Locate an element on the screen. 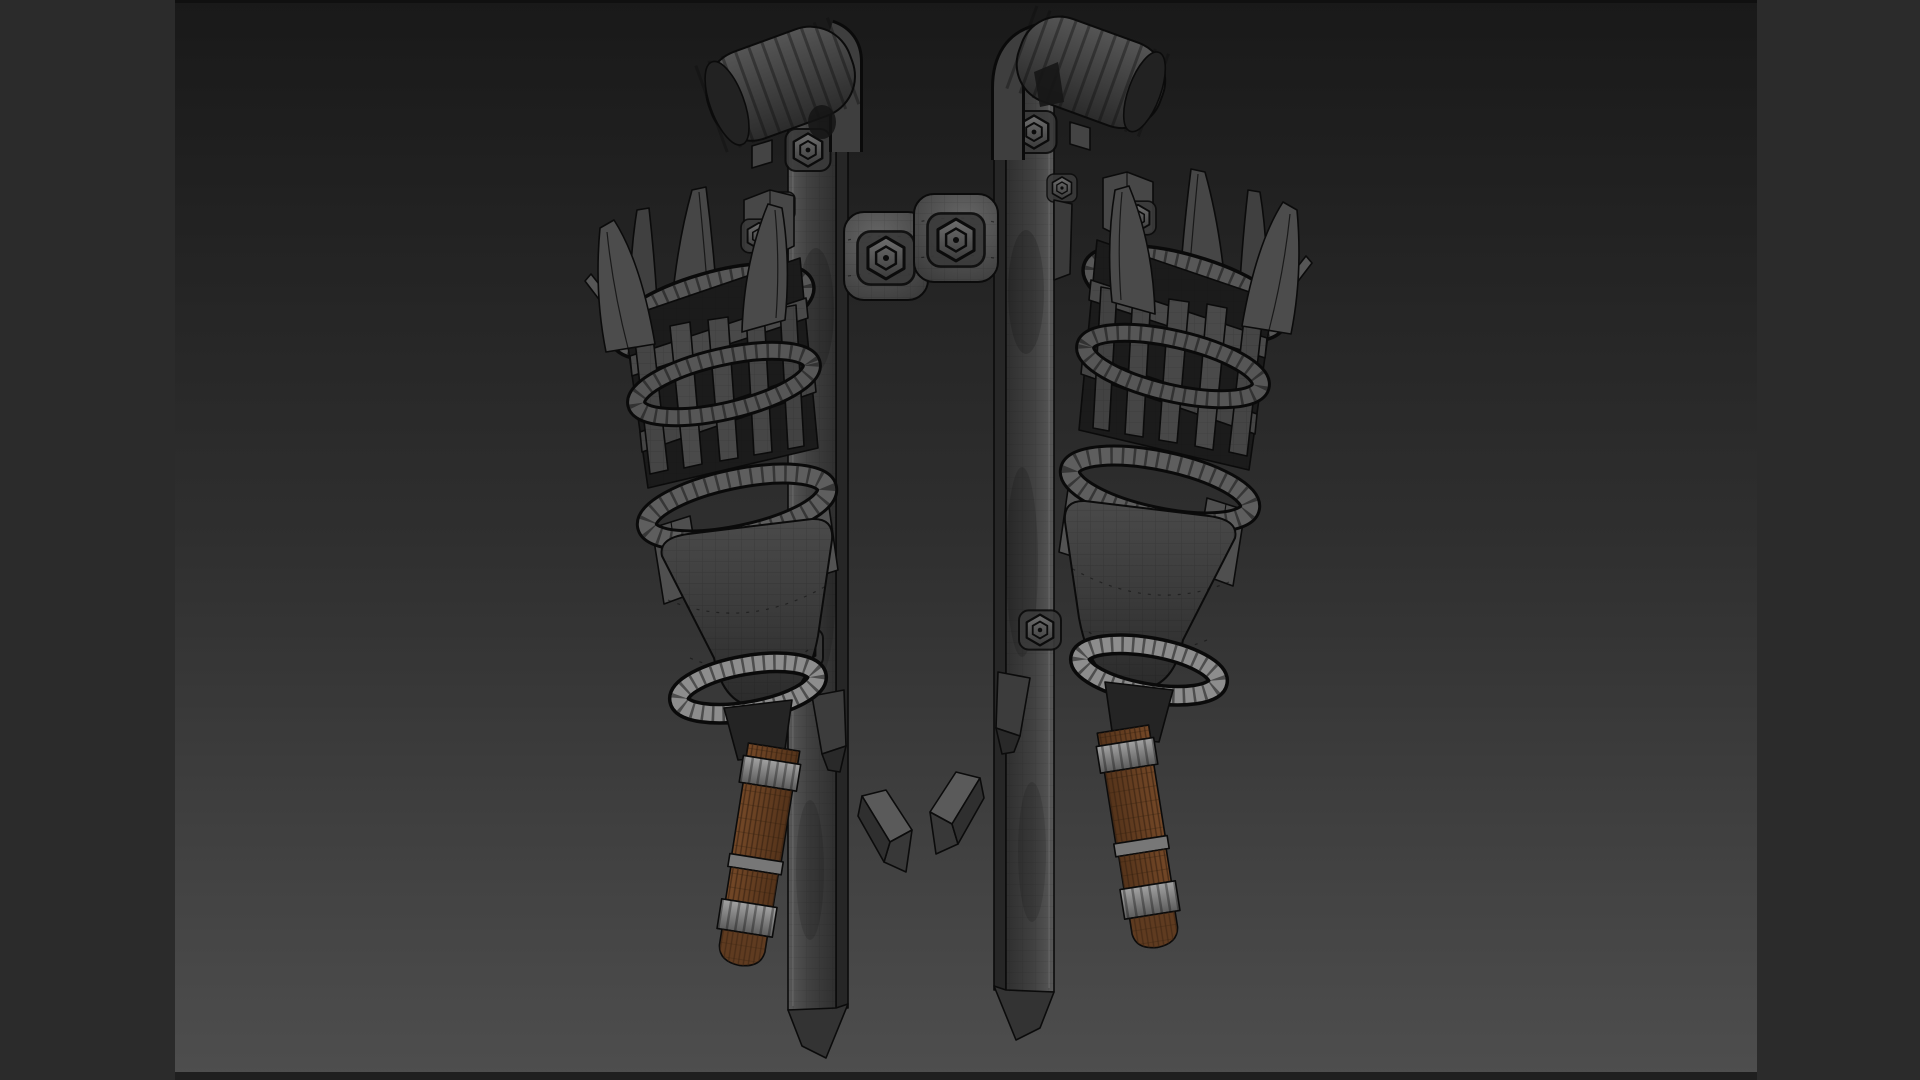 The height and width of the screenshot is (1080, 1920). viewport-bottom-strip is located at coordinates (966, 1076).